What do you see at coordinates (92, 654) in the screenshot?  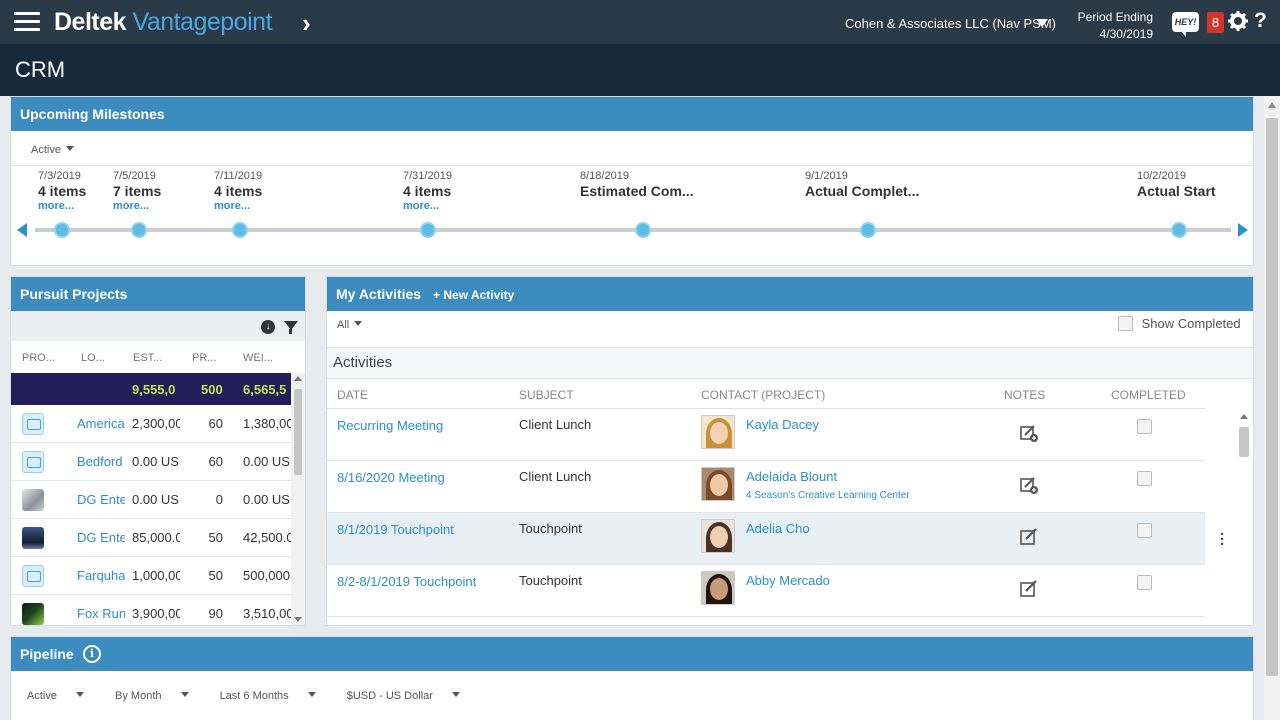 I see `info-icon: i` at bounding box center [92, 654].